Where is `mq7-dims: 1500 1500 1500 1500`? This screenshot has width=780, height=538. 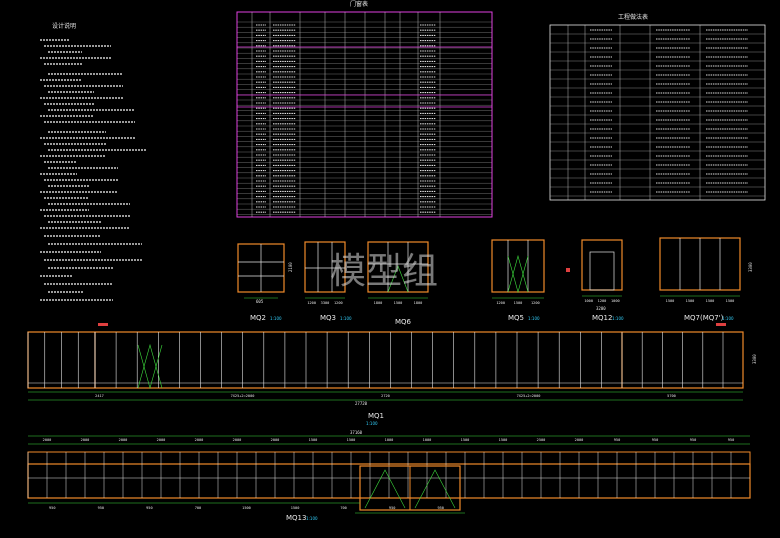 mq7-dims: 1500 1500 1500 1500 is located at coordinates (700, 301).